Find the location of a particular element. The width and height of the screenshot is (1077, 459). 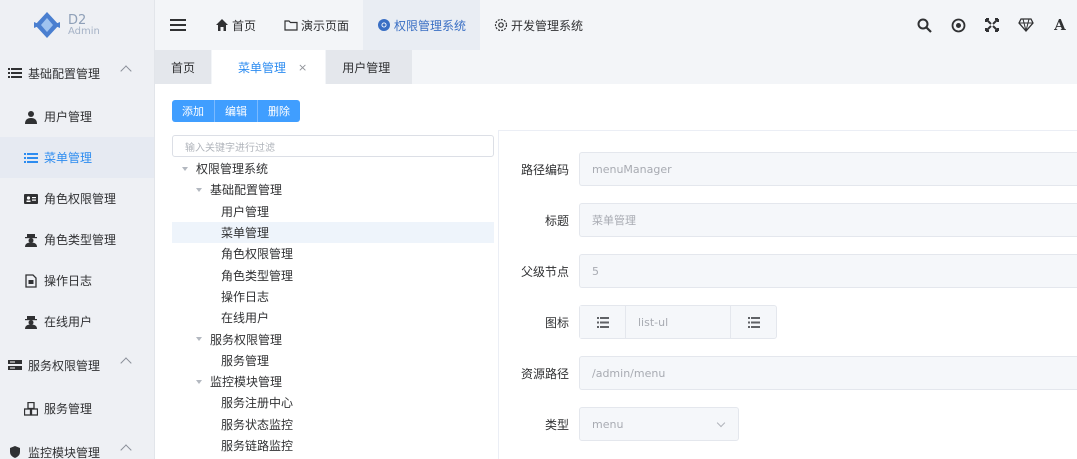

sidebar-item-label: 在线用户 is located at coordinates (68, 322).